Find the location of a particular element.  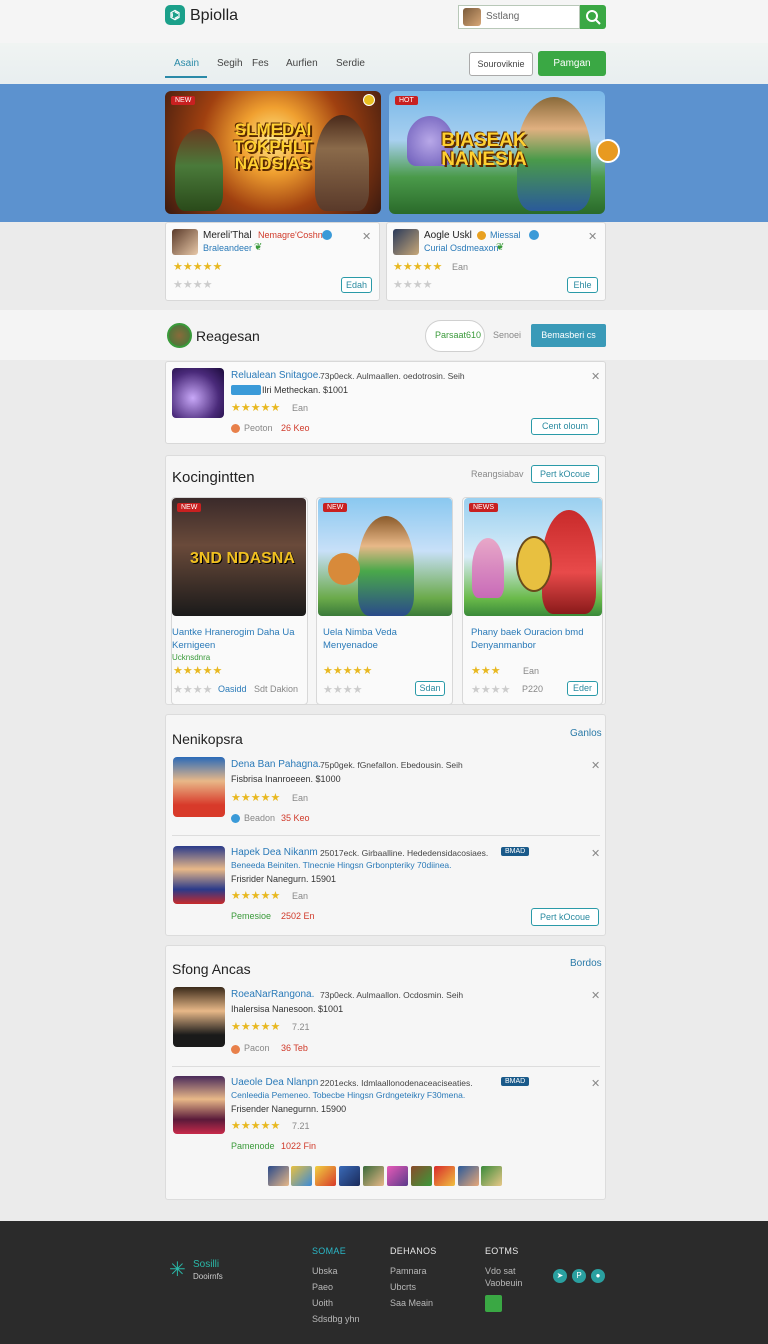

footer-link: Uoith is located at coordinates (322, 1303).